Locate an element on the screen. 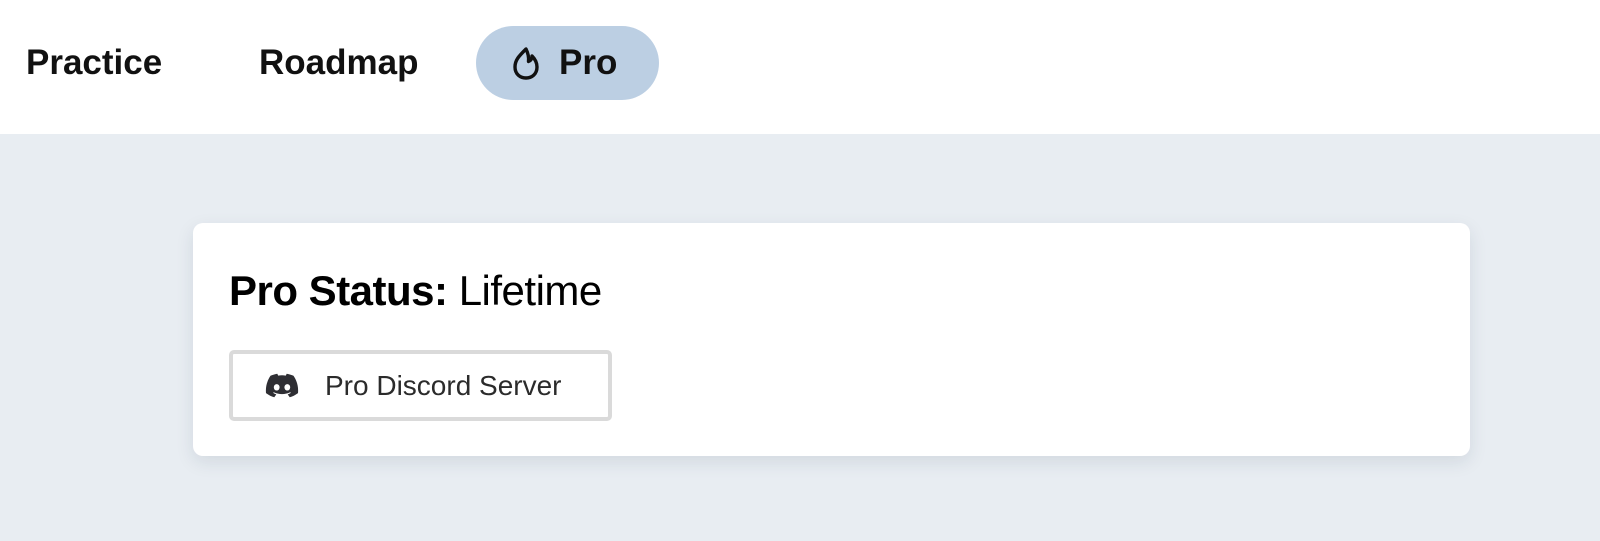 The image size is (1600, 541). discord-icon is located at coordinates (282, 386).